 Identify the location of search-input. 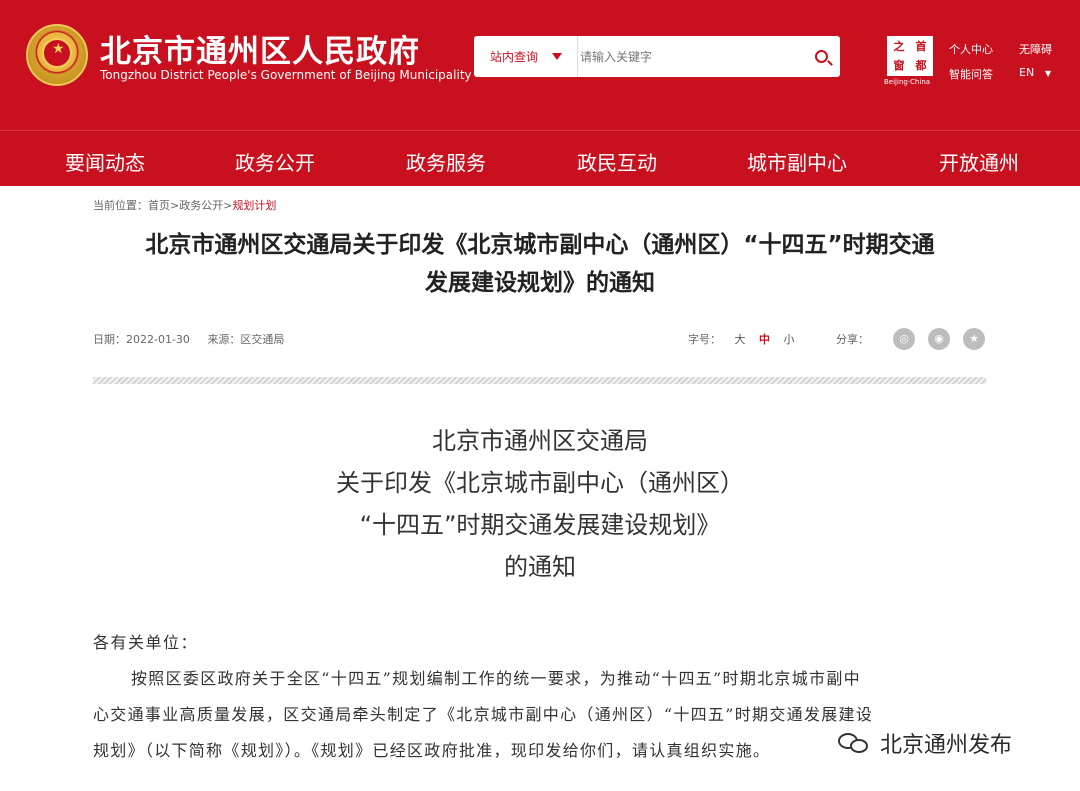
(685, 56).